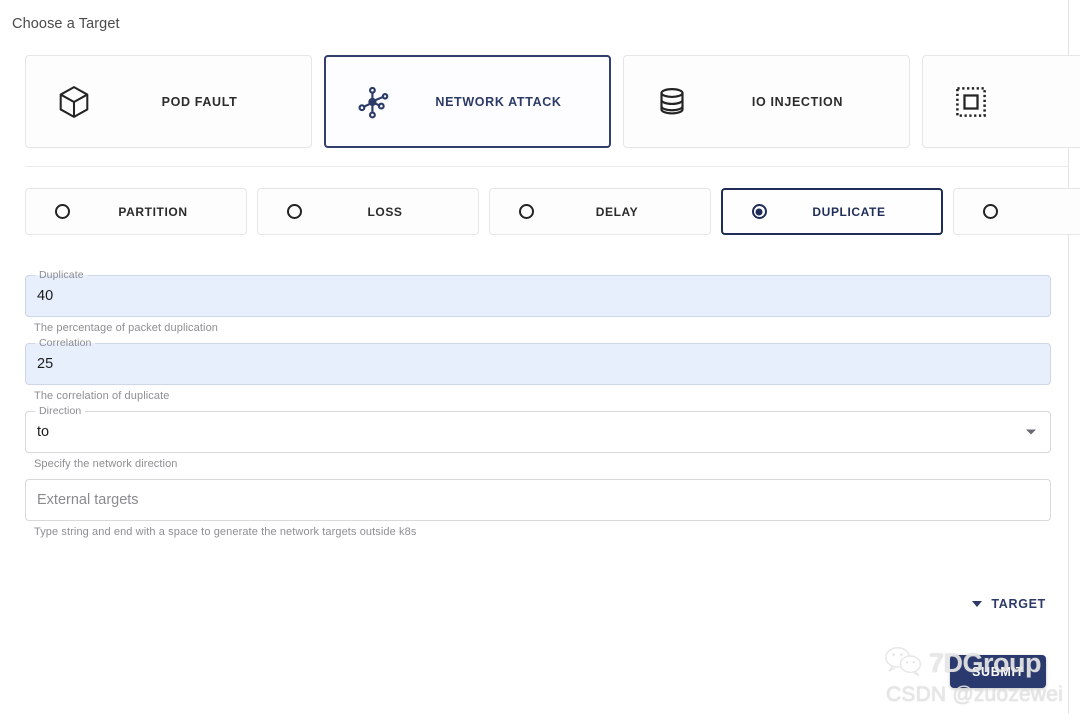 The width and height of the screenshot is (1080, 714). I want to click on dashed-square-icon, so click(971, 102).